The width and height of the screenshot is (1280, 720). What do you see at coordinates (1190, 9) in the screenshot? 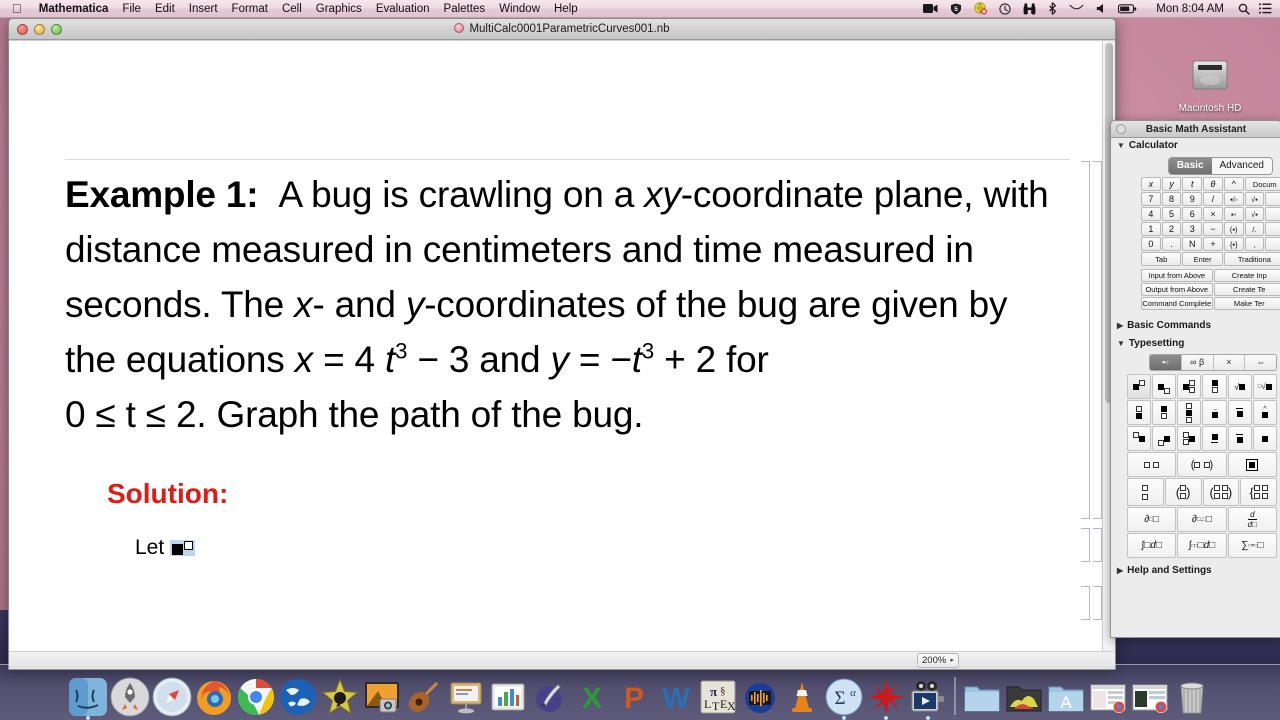
I see `menu-bar-clock: Mon 8:04 AM` at bounding box center [1190, 9].